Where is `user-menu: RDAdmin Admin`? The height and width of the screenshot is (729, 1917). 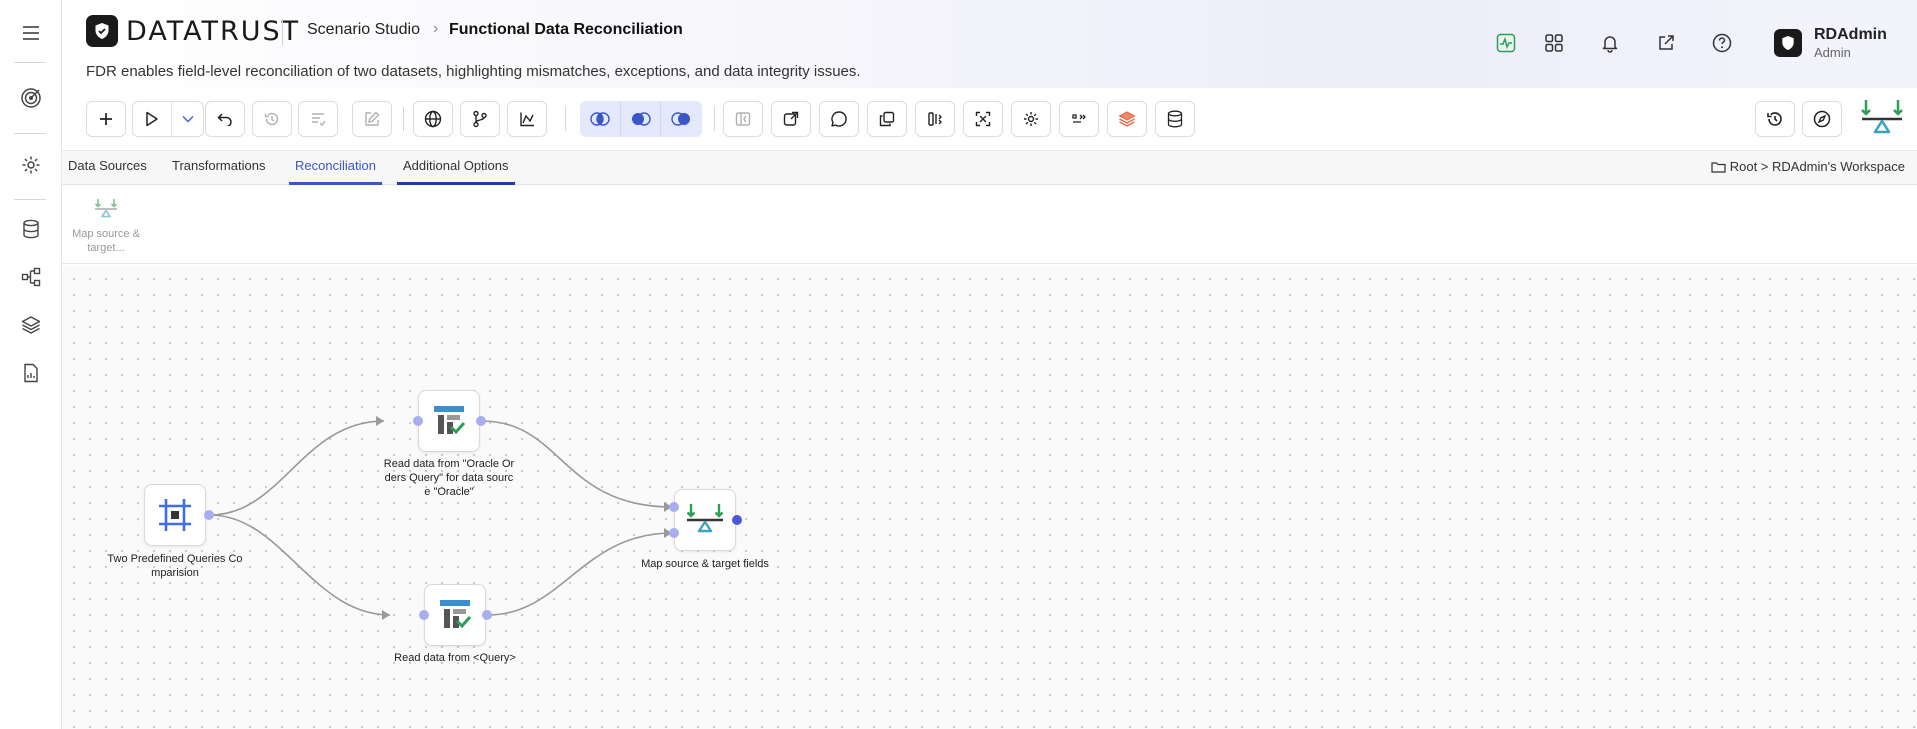 user-menu: RDAdmin Admin is located at coordinates (1830, 43).